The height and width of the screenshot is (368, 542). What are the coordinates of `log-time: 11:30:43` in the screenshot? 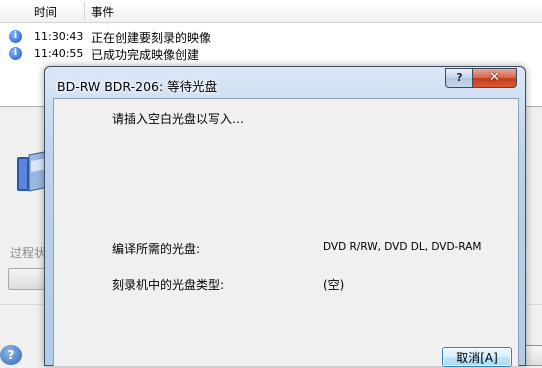 It's located at (59, 36).